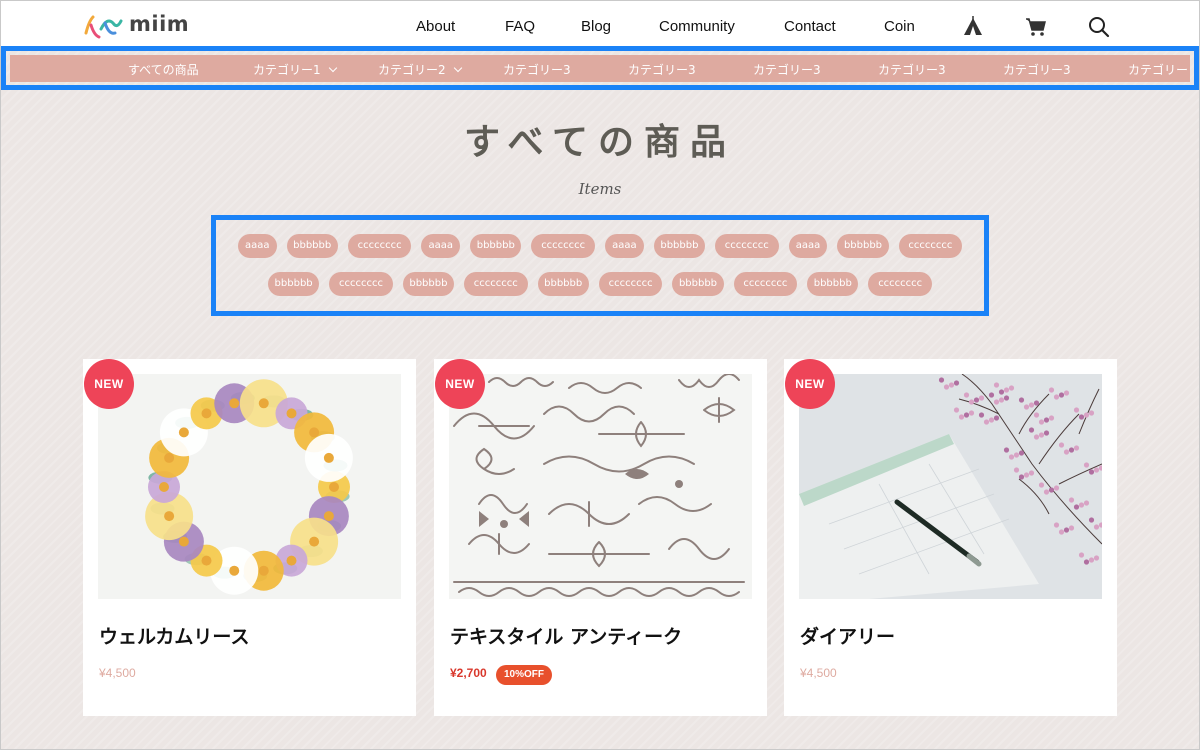 This screenshot has width=1200, height=750. What do you see at coordinates (159, 24) in the screenshot?
I see `logo-text: miim` at bounding box center [159, 24].